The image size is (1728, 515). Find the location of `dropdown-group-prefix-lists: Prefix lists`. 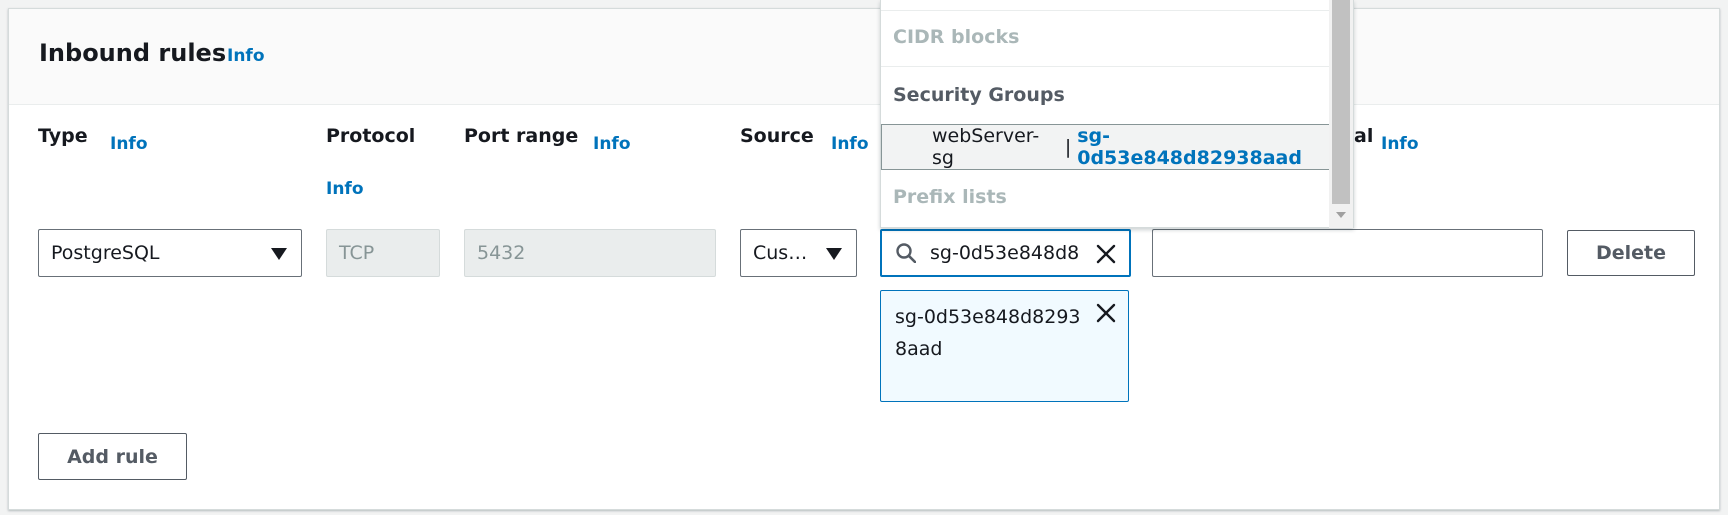

dropdown-group-prefix-lists: Prefix lists is located at coordinates (950, 197).